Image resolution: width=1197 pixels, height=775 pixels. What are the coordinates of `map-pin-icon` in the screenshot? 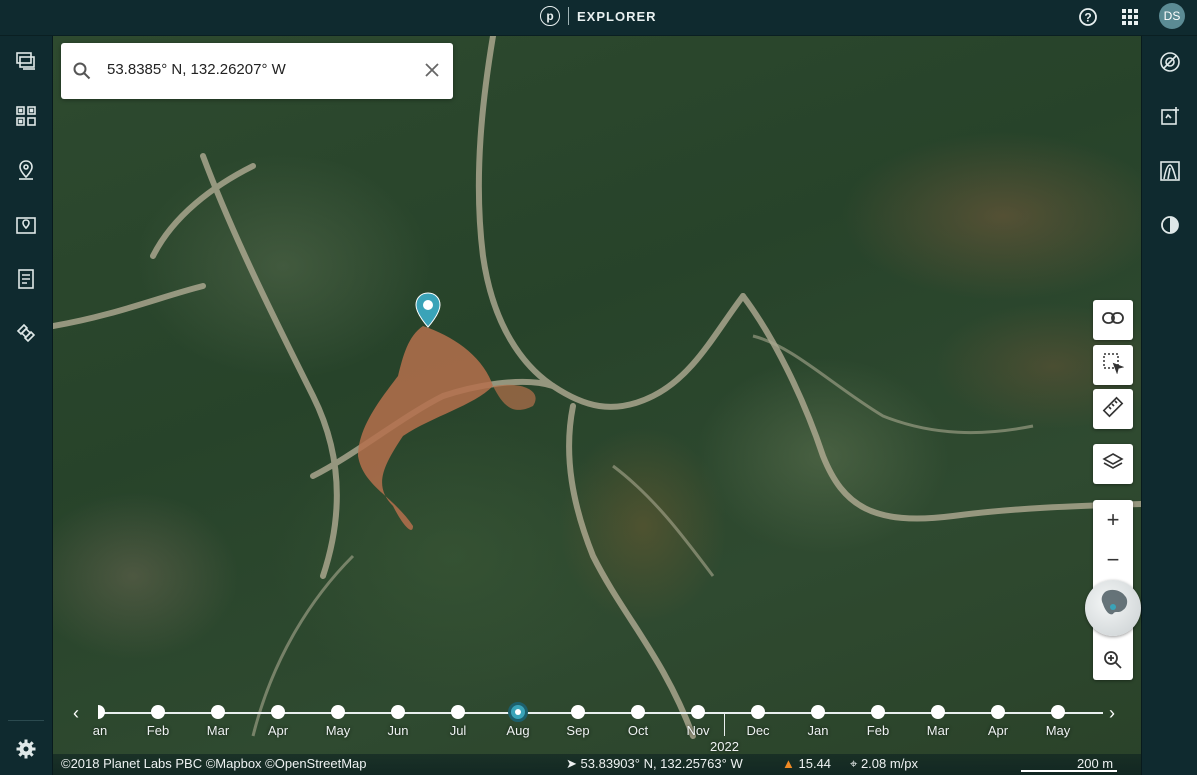 It's located at (26, 225).